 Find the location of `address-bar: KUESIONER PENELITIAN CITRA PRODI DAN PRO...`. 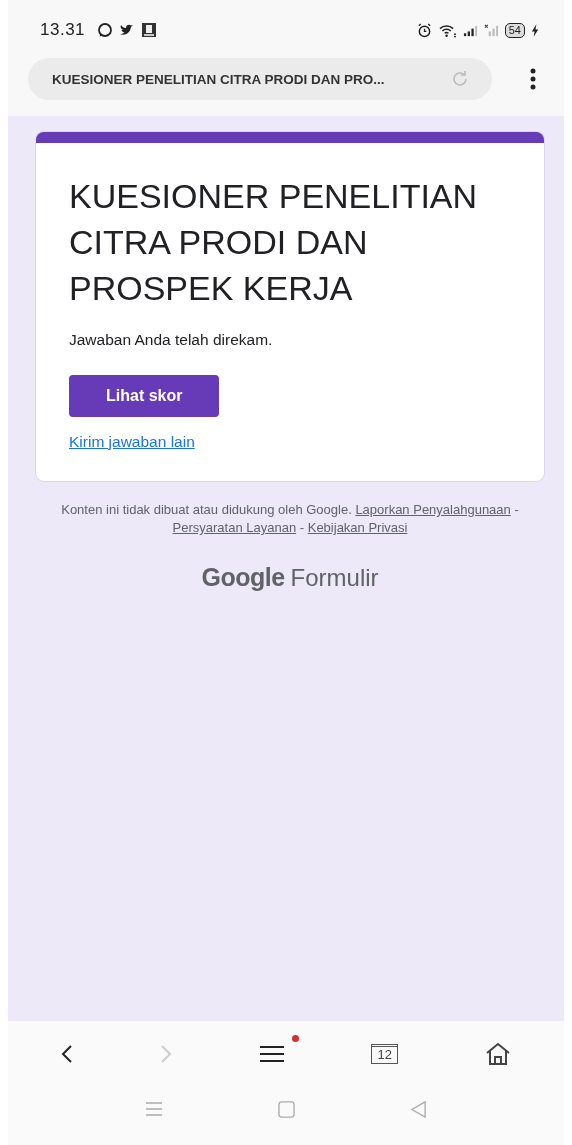

address-bar: KUESIONER PENELITIAN CITRA PRODI DAN PRO... is located at coordinates (260, 79).